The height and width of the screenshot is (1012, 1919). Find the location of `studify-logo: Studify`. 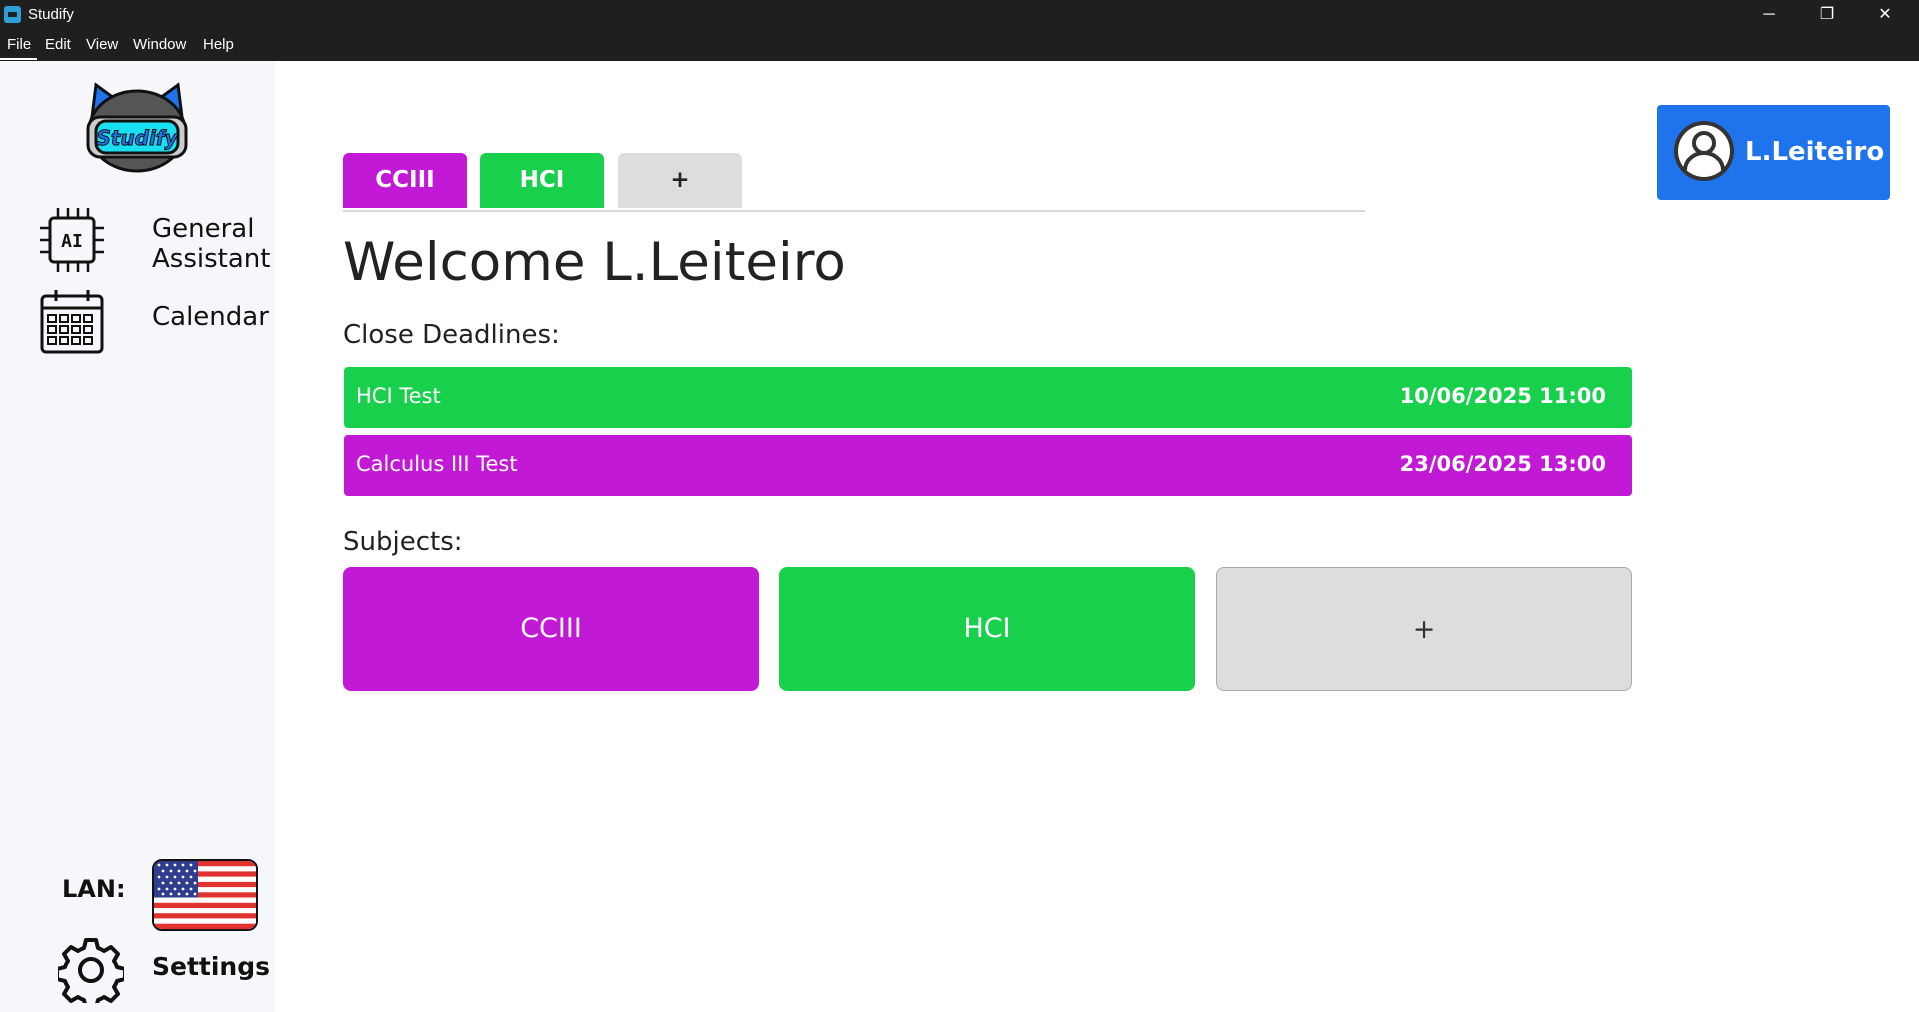

studify-logo: Studify is located at coordinates (137, 129).